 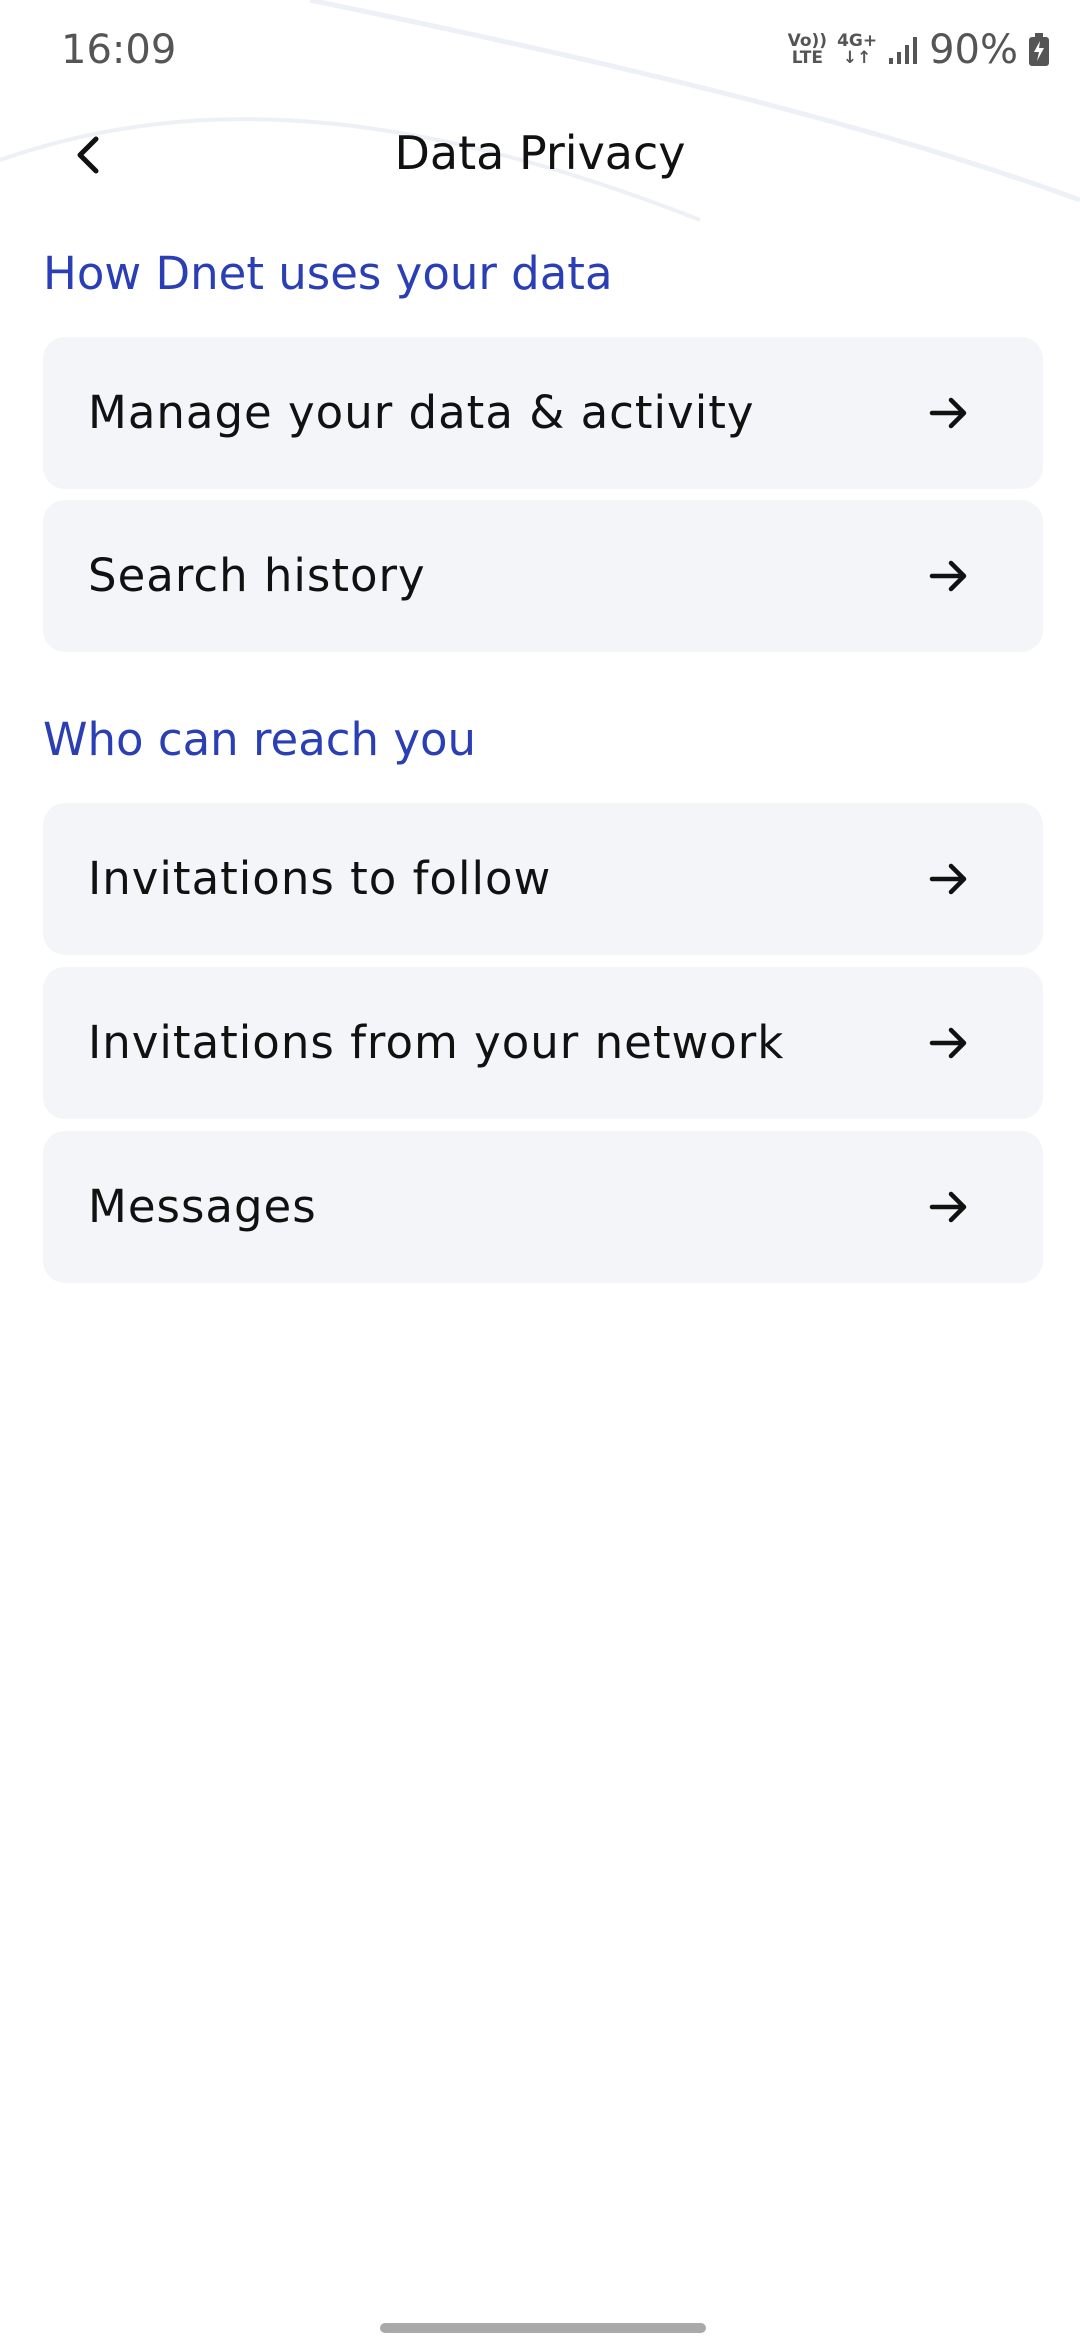 What do you see at coordinates (903, 50) in the screenshot?
I see `signal-icon` at bounding box center [903, 50].